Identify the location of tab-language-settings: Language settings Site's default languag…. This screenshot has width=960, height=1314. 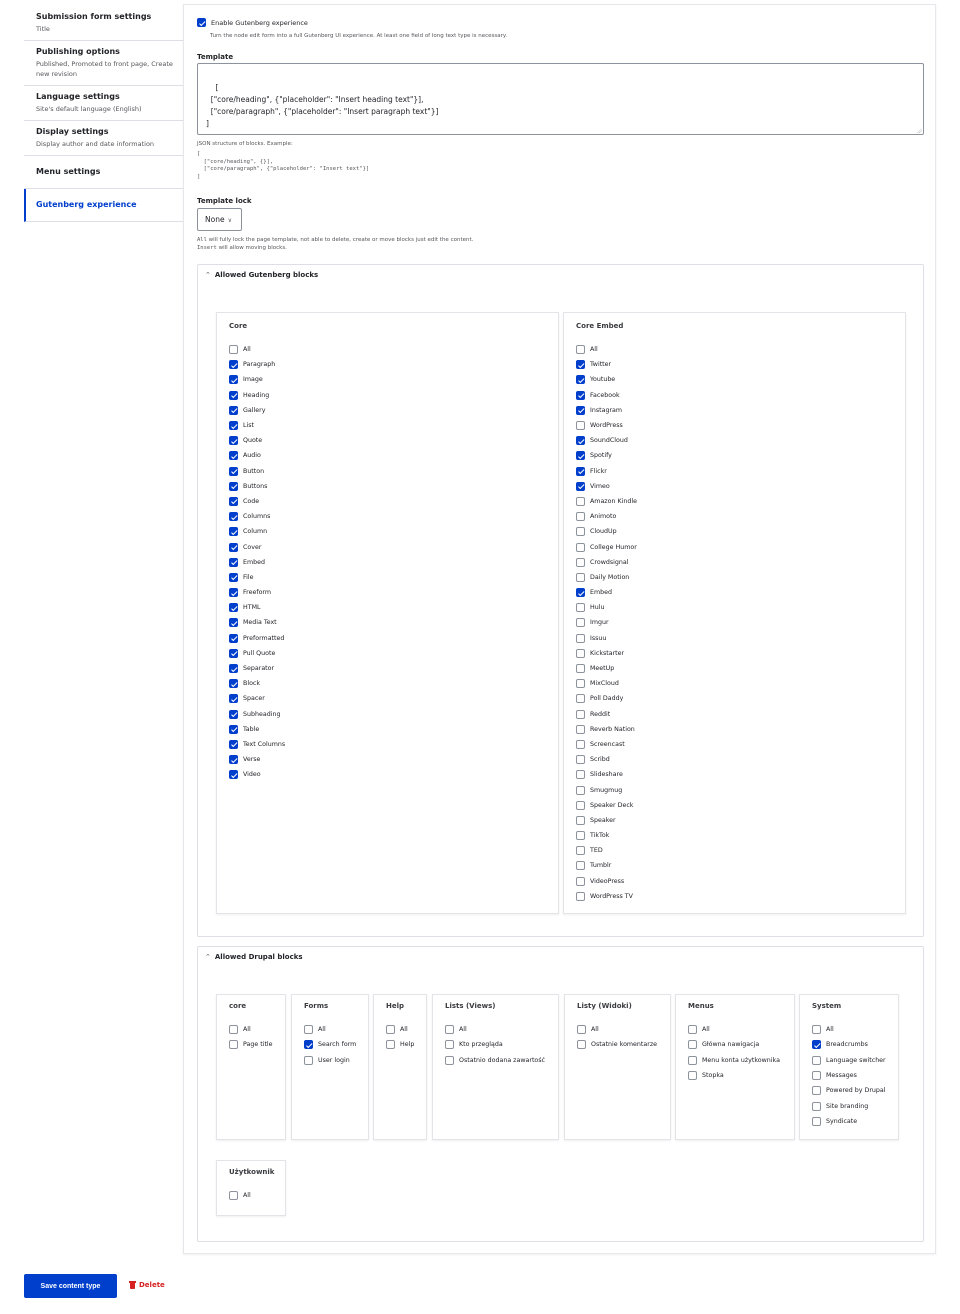
(104, 103).